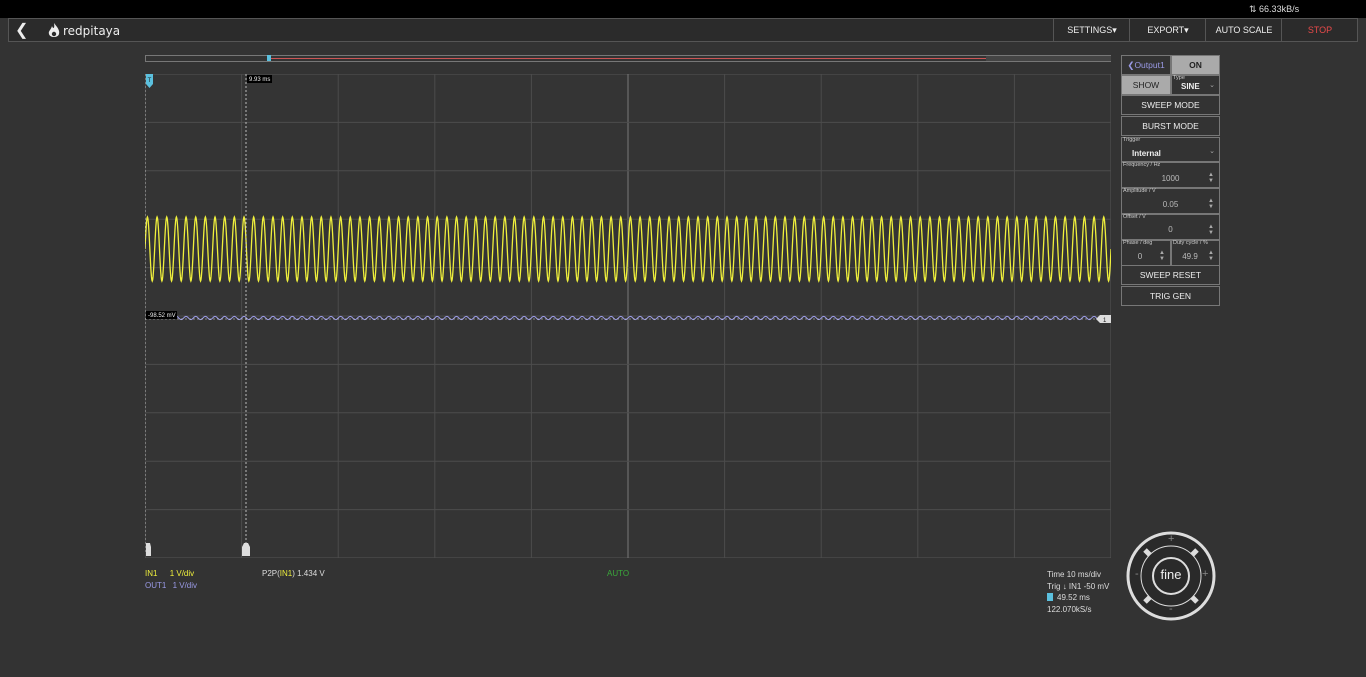 This screenshot has width=1366, height=677. Describe the element at coordinates (1170, 296) in the screenshot. I see `trig-gen-button: TRIG GEN` at that location.